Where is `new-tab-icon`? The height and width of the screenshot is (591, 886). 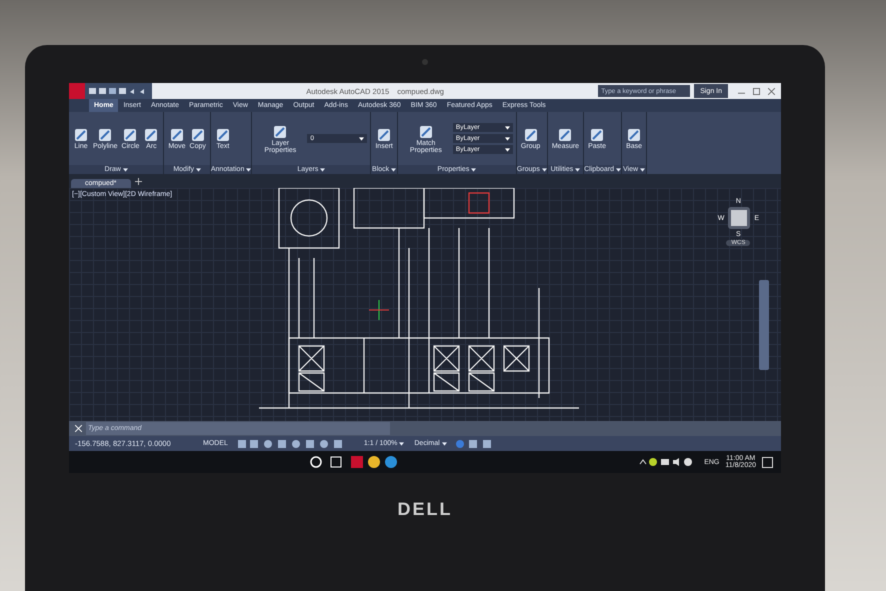
new-tab-icon is located at coordinates (138, 181).